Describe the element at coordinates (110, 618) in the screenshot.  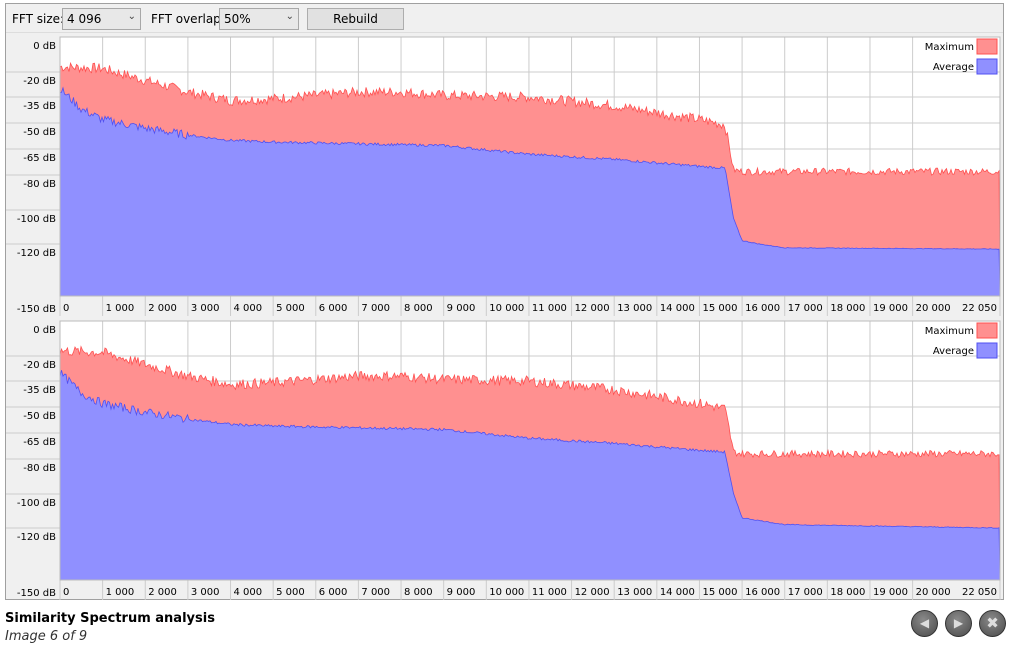
I see `footer-title: Similarity Spectrum analysis` at that location.